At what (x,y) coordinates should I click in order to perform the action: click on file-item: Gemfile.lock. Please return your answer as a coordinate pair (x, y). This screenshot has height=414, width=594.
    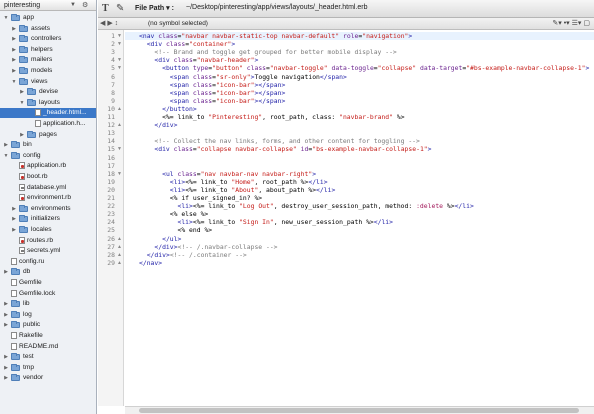
    Looking at the image, I should click on (48, 294).